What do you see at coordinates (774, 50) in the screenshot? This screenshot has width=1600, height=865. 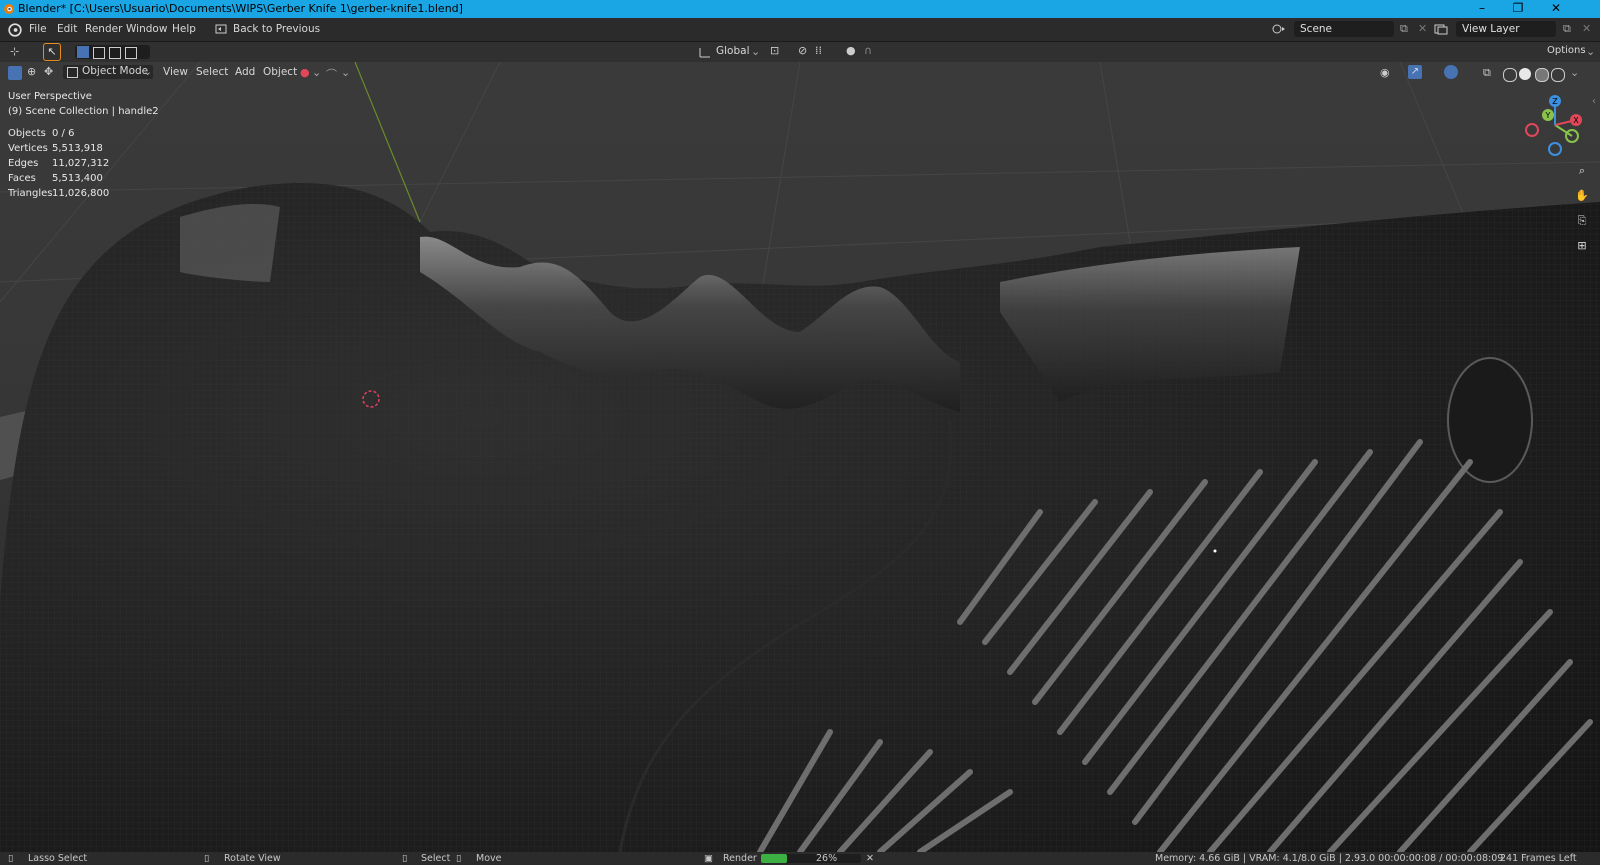 I see `pivot-point-icon: ⊡` at bounding box center [774, 50].